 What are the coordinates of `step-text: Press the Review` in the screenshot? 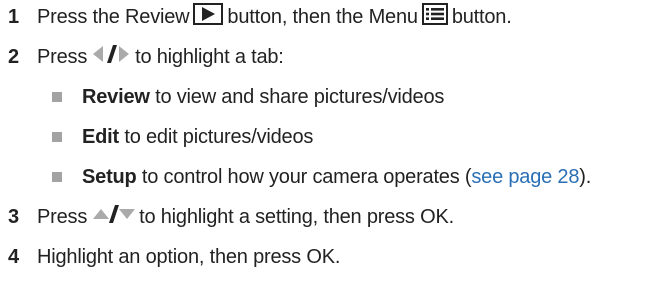 It's located at (113, 16).